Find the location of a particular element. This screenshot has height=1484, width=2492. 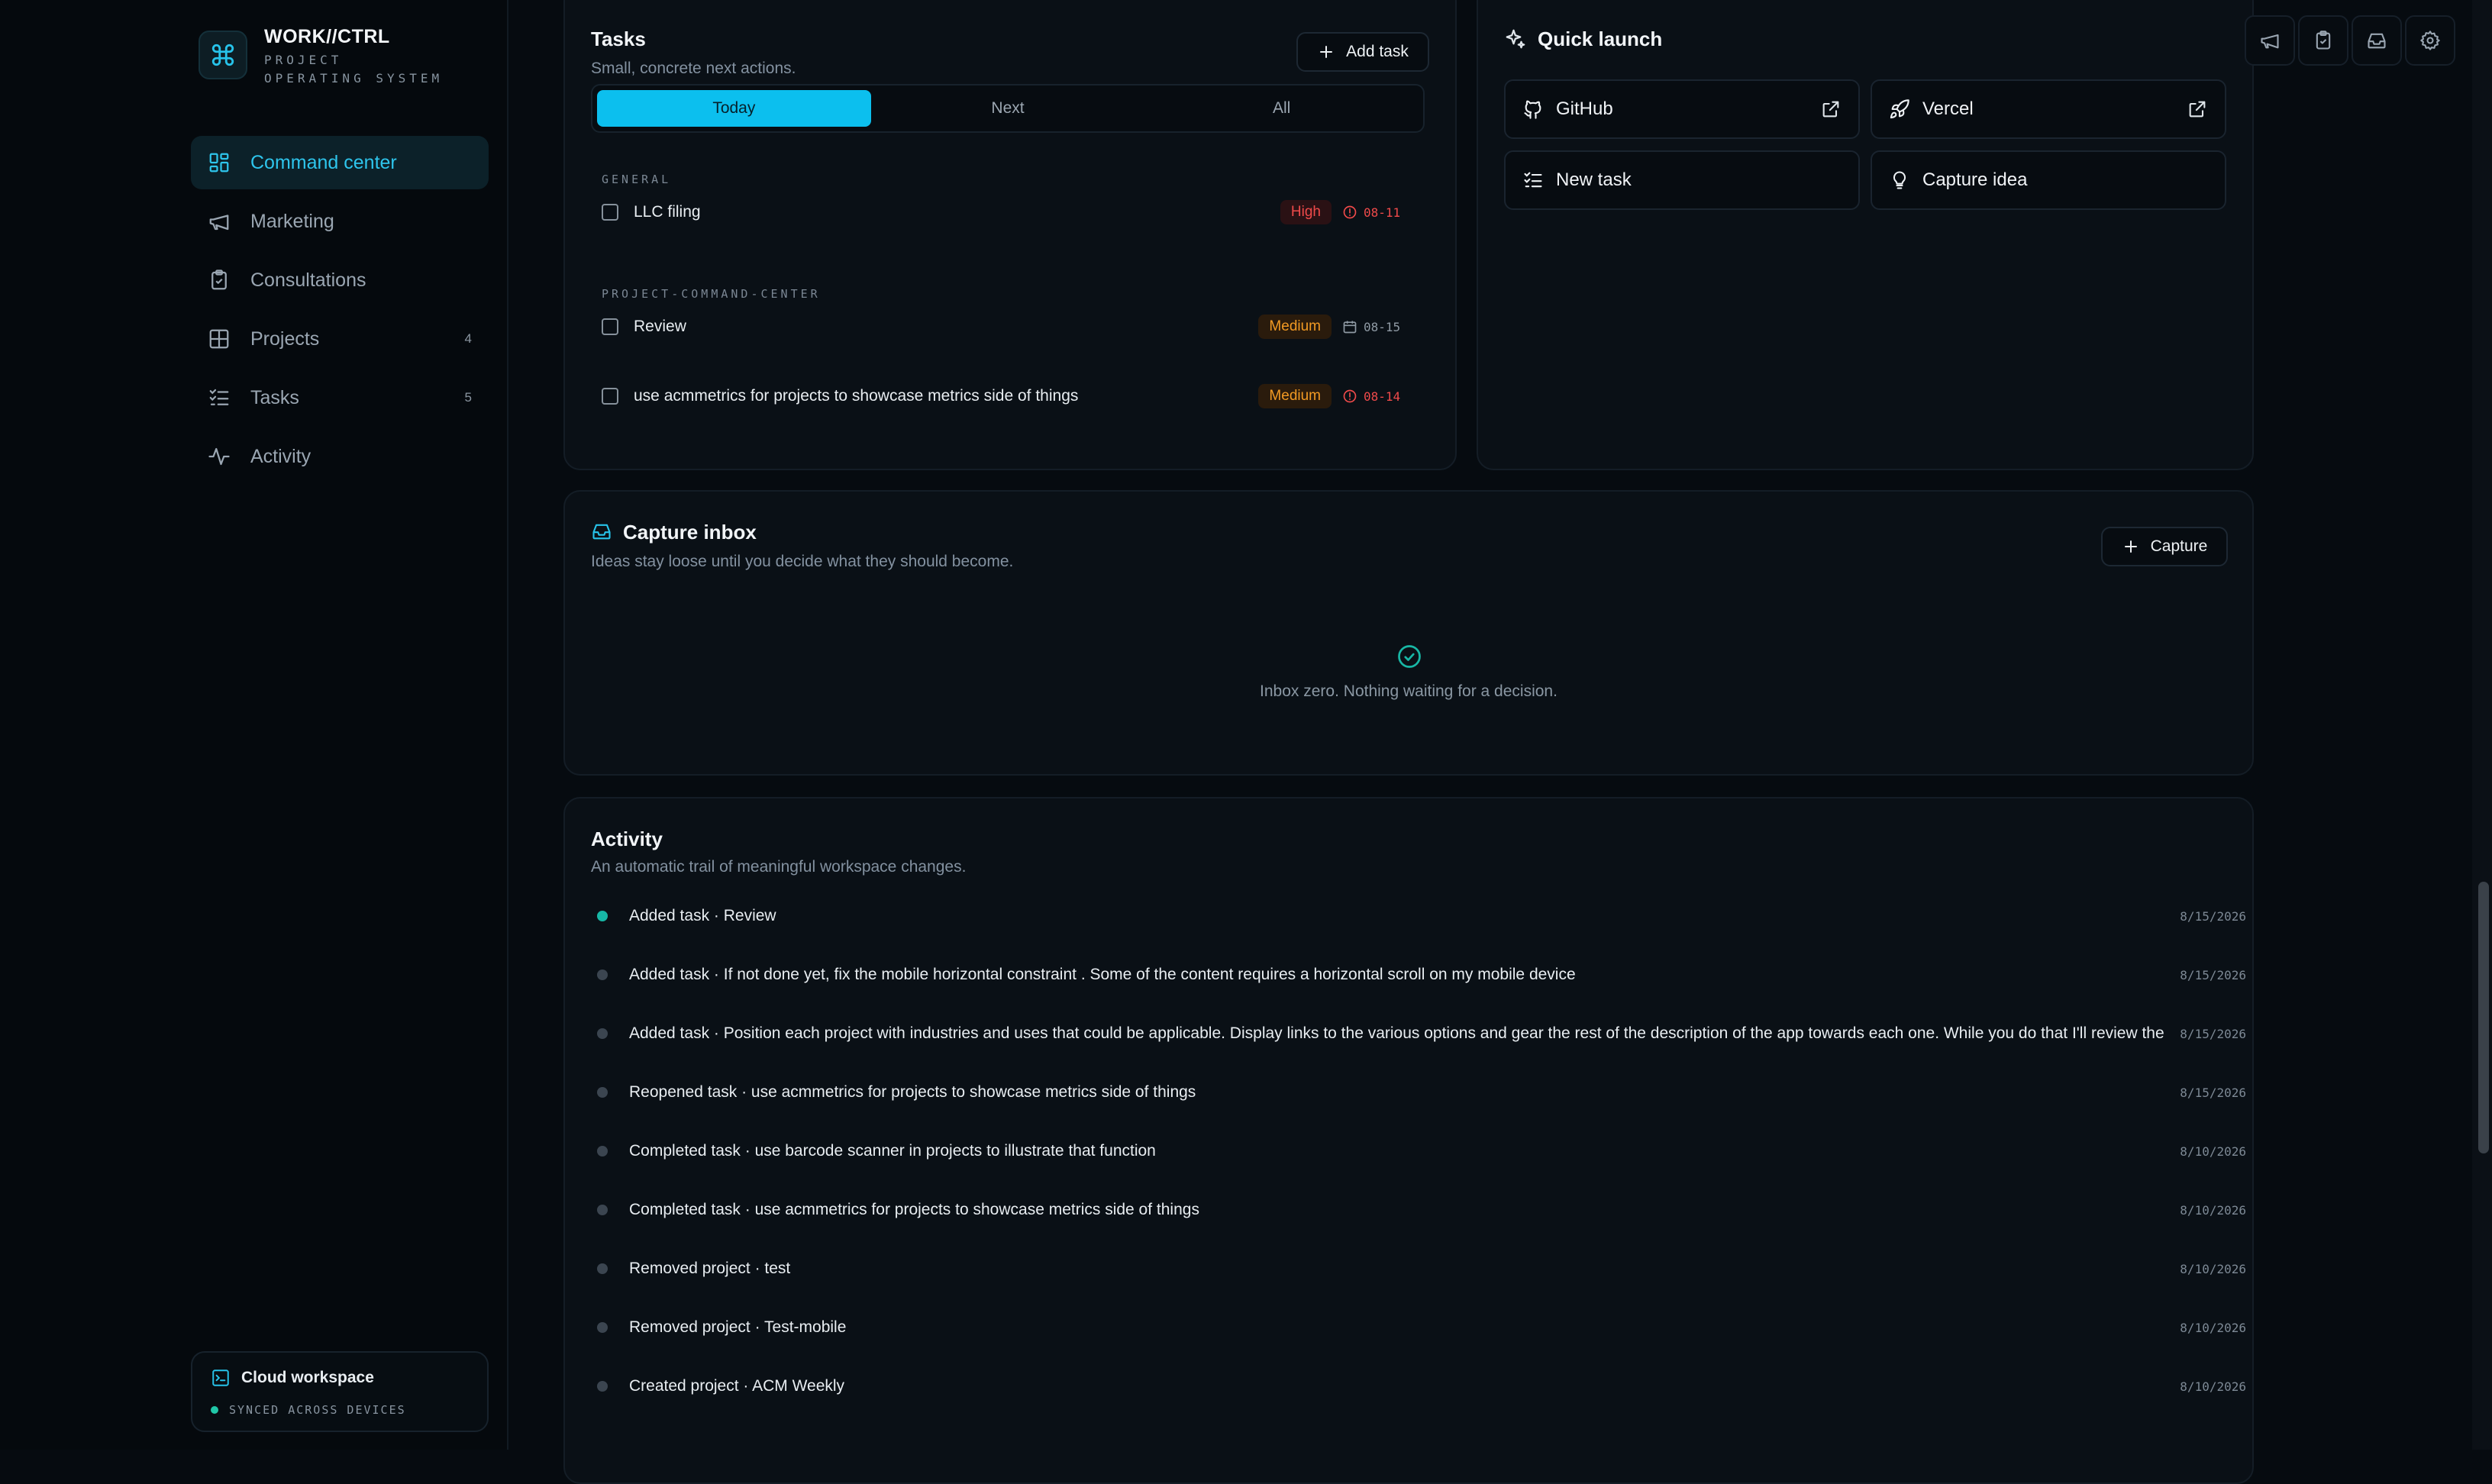

sidebar-item-label: Activity is located at coordinates (281, 456).